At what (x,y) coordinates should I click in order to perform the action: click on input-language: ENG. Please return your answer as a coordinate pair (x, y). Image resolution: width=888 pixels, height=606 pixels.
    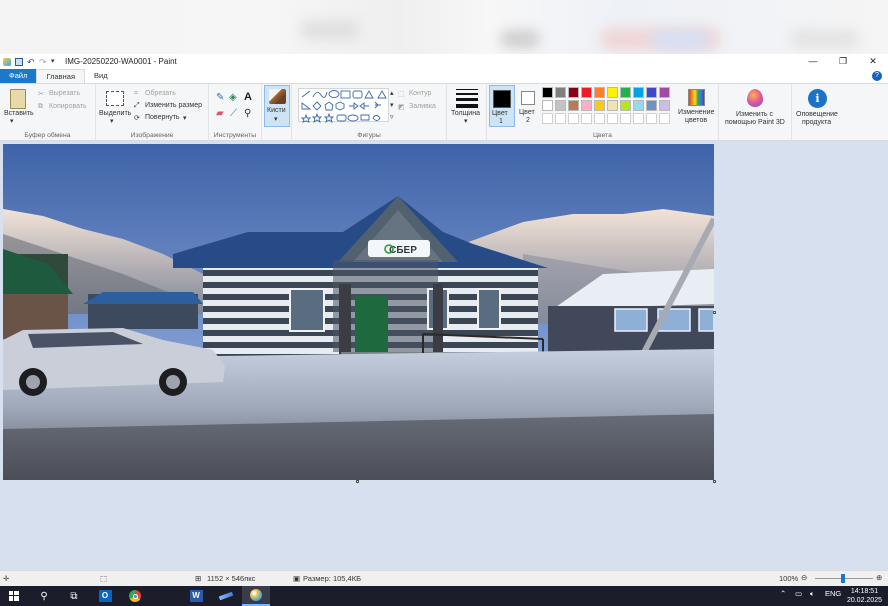
    Looking at the image, I should click on (833, 593).